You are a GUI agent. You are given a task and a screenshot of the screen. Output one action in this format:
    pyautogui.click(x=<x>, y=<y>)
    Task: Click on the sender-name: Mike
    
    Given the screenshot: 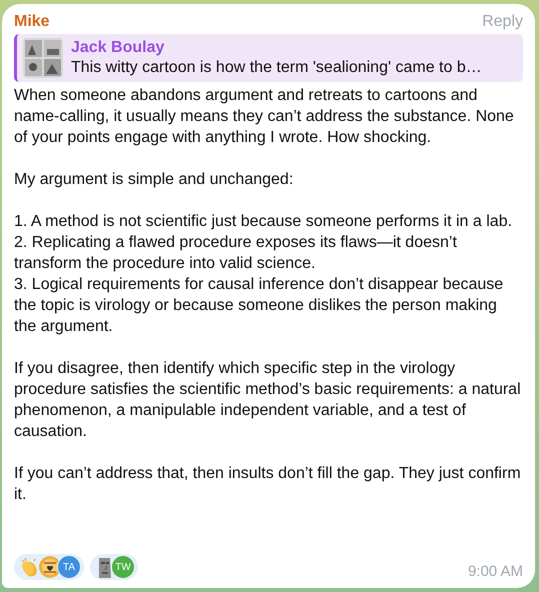 What is the action you would take?
    pyautogui.click(x=32, y=22)
    